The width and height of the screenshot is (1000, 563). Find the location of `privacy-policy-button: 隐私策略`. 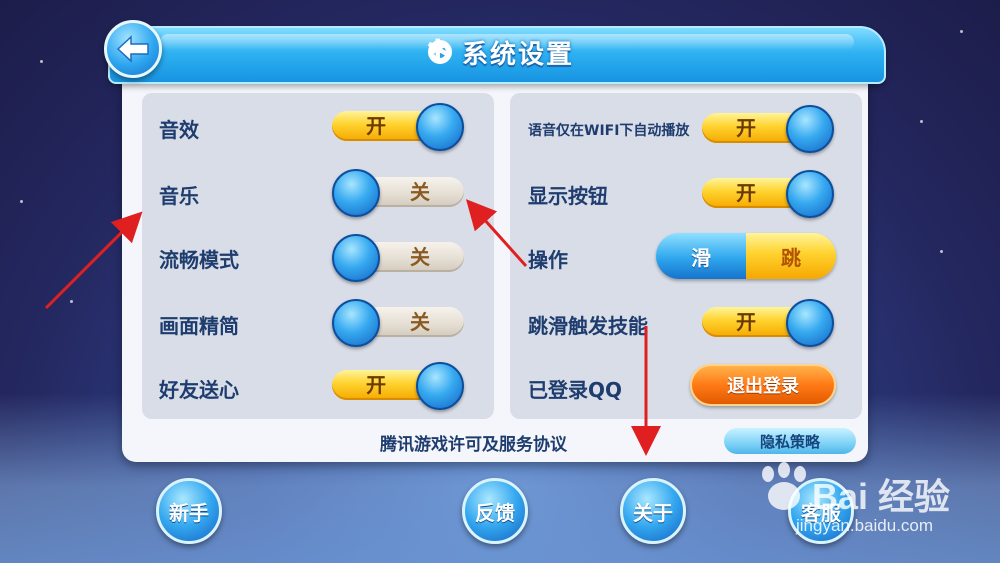

privacy-policy-button: 隐私策略 is located at coordinates (790, 441).